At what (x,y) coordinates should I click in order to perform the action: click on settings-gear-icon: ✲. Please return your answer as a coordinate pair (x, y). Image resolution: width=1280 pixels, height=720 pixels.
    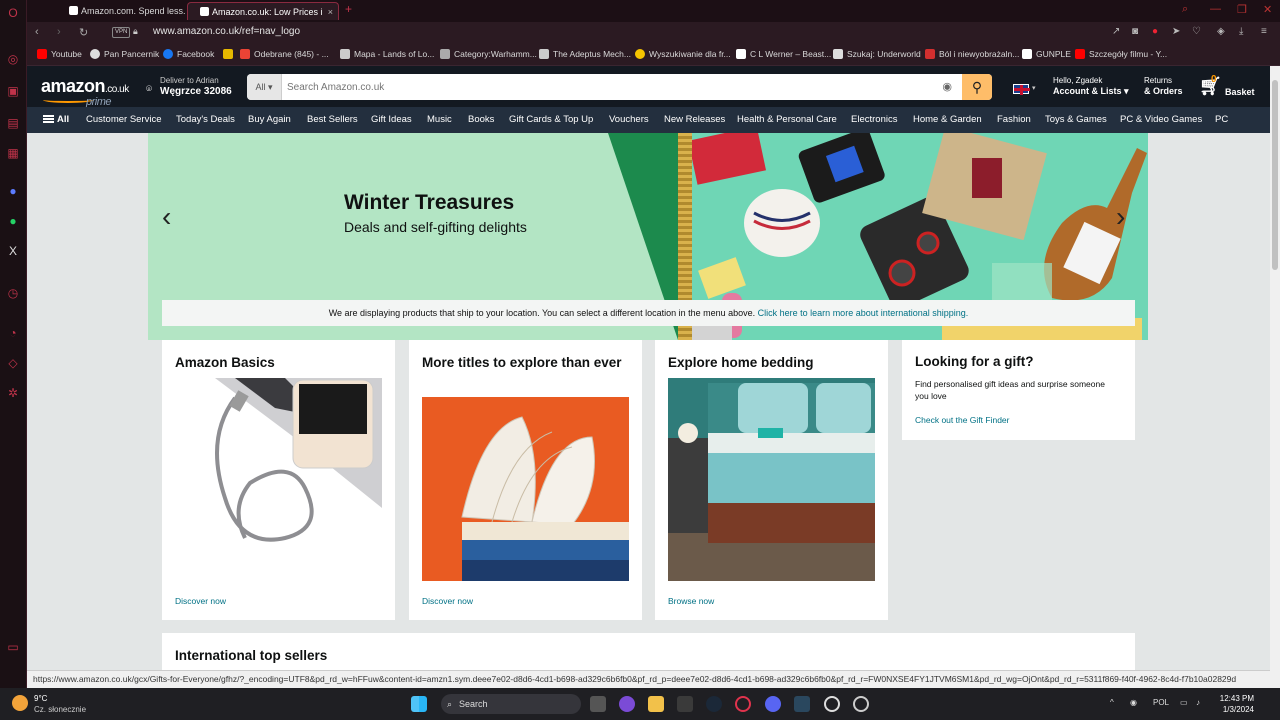
    Looking at the image, I should click on (13, 393).